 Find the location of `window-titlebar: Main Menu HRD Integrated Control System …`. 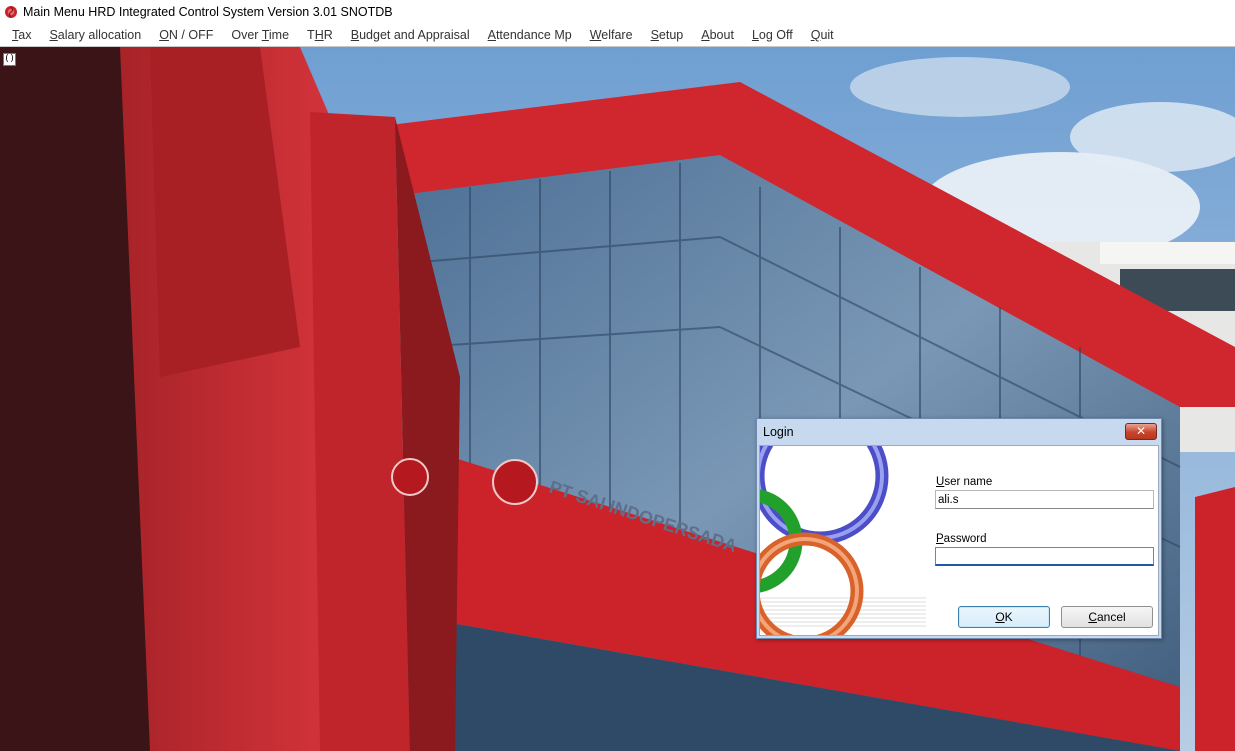

window-titlebar: Main Menu HRD Integrated Control System … is located at coordinates (617, 12).